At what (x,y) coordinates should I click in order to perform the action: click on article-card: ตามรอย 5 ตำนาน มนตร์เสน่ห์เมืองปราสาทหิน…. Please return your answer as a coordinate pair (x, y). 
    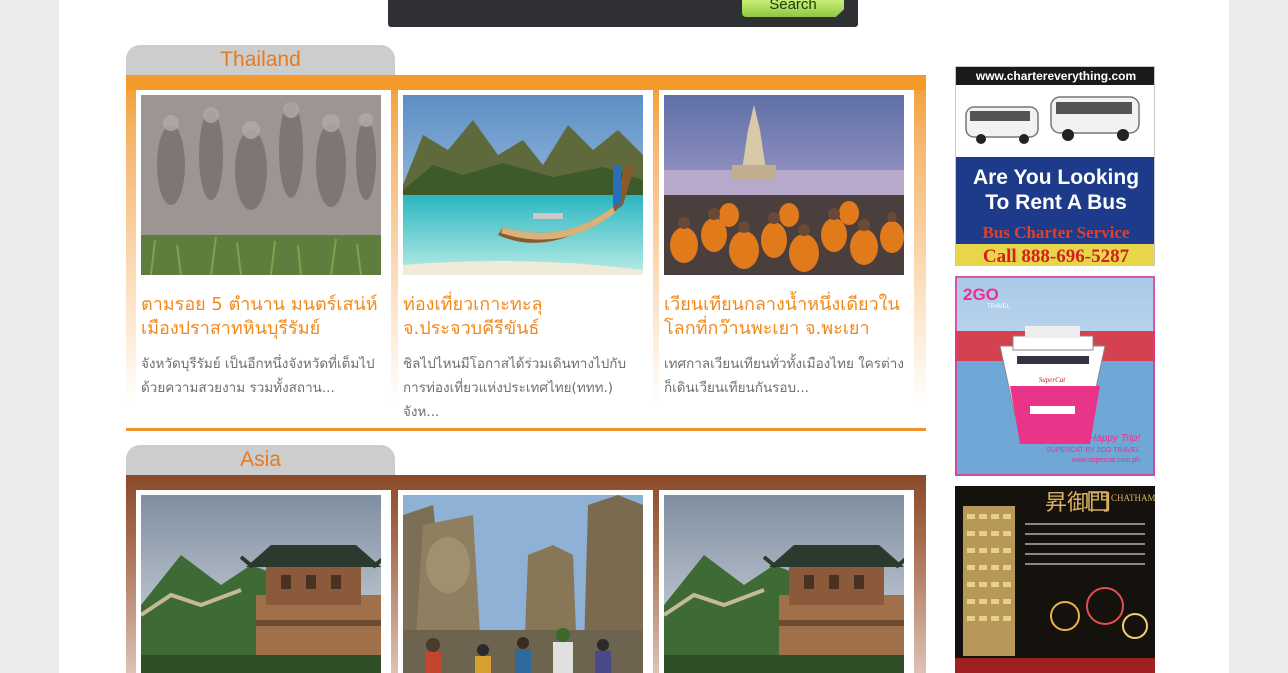
    Looking at the image, I should click on (263, 251).